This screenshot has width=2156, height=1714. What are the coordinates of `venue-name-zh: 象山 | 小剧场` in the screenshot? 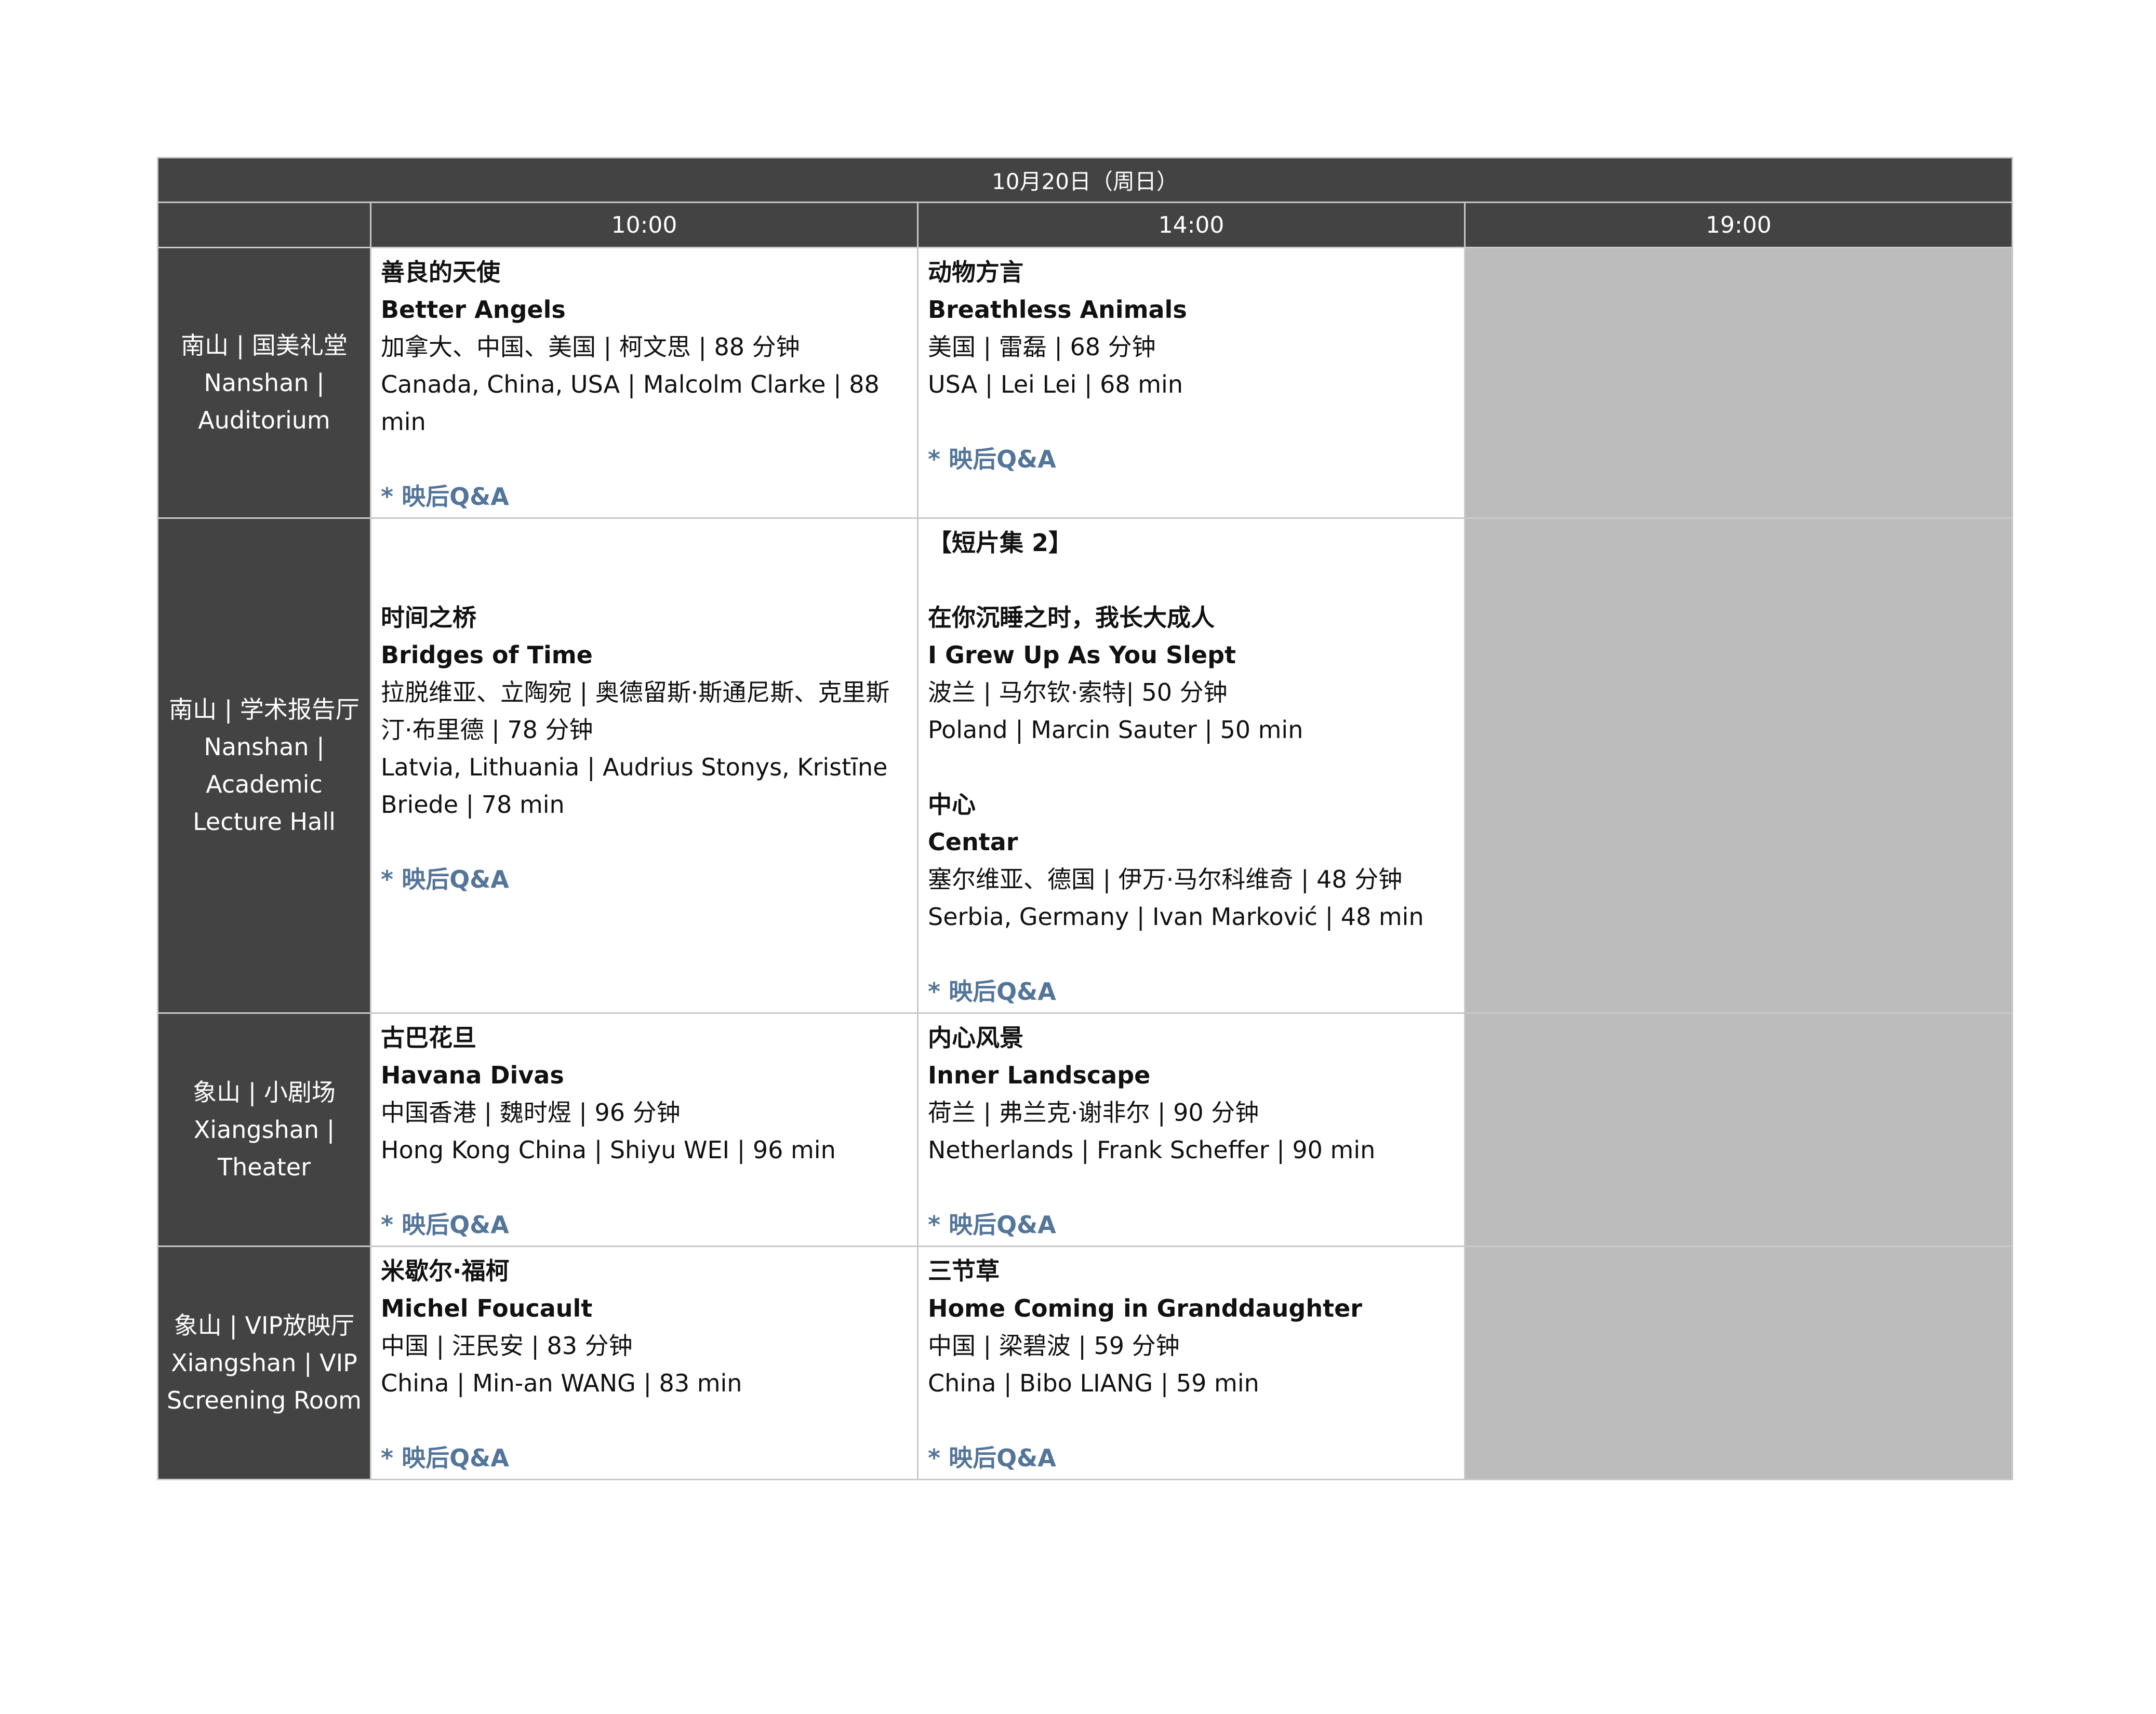 It's located at (264, 1092).